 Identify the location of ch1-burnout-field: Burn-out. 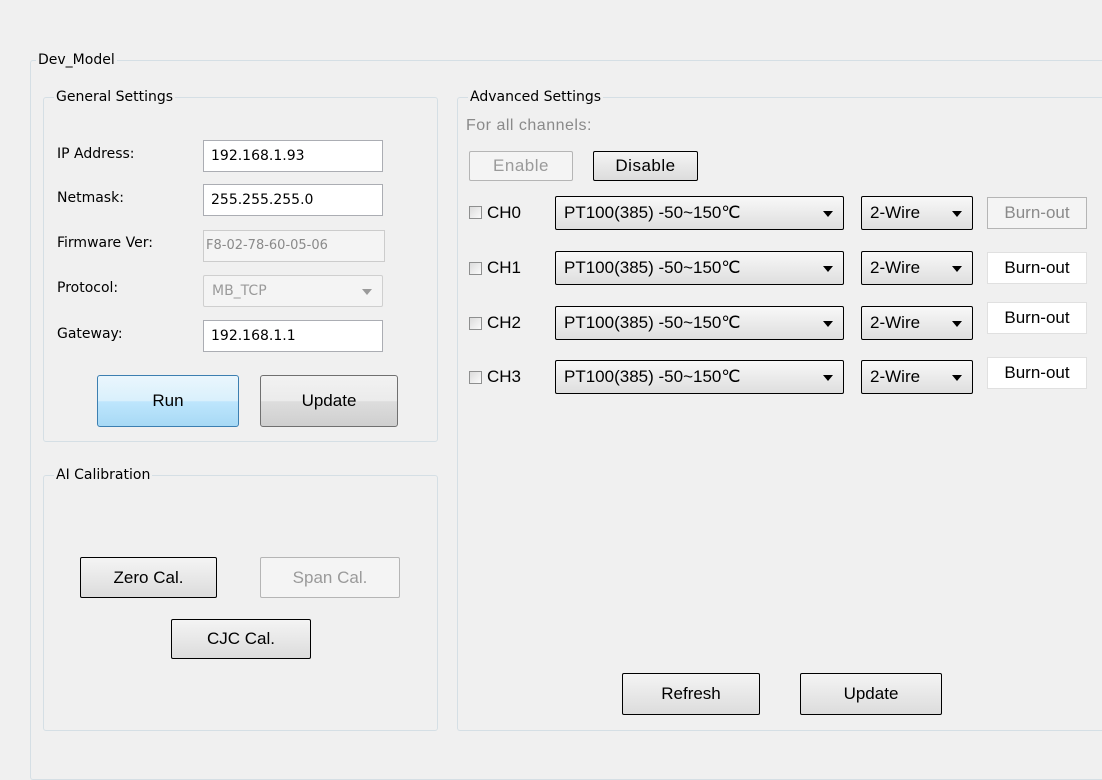
(1037, 268).